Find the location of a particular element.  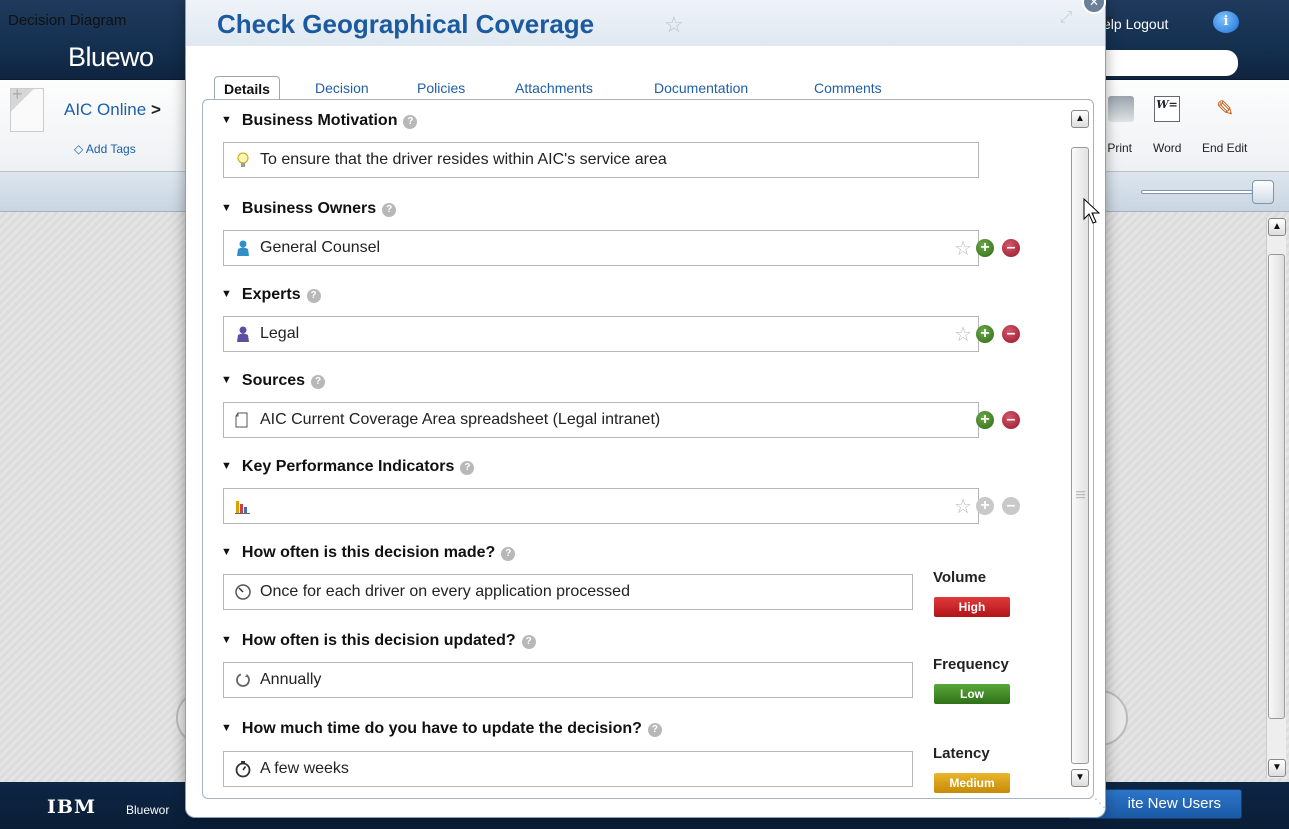

remove-kpi-button: – is located at coordinates (1011, 506).